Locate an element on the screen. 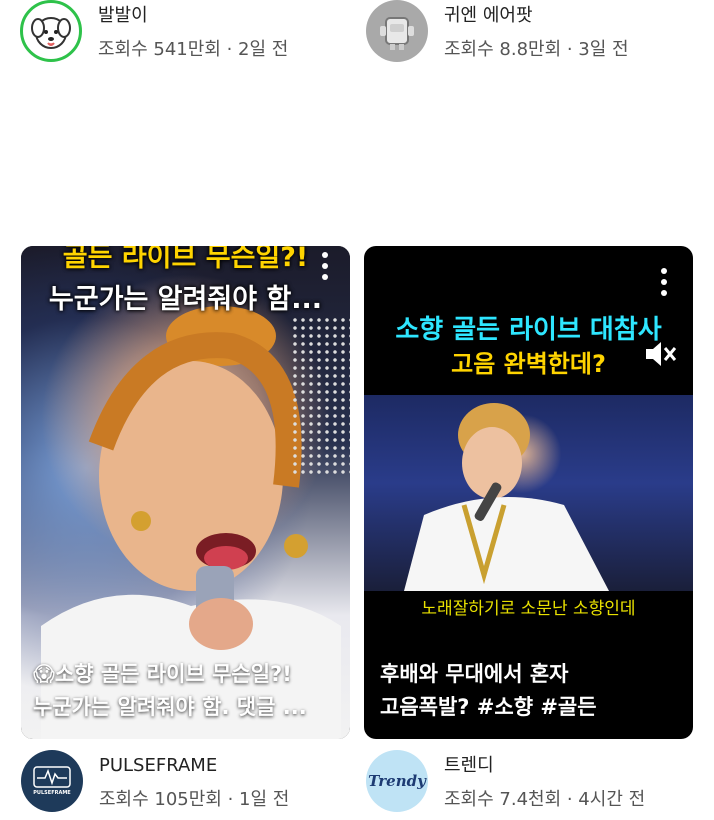  video-meta-1: 발발이 조회수 541만회 · 2일 전 is located at coordinates (154, 31).